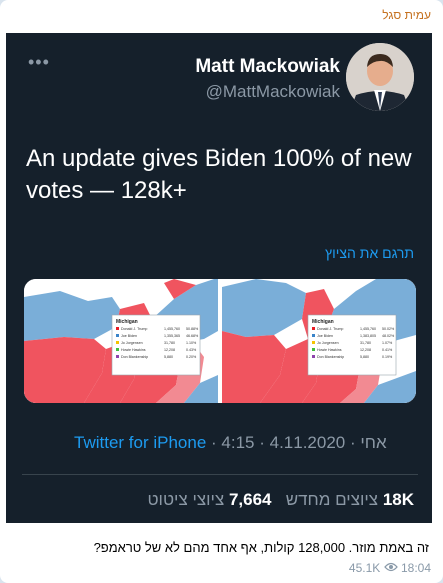 This screenshot has height=583, width=443. I want to click on svg-text: 1,383,805, so click(368, 336).